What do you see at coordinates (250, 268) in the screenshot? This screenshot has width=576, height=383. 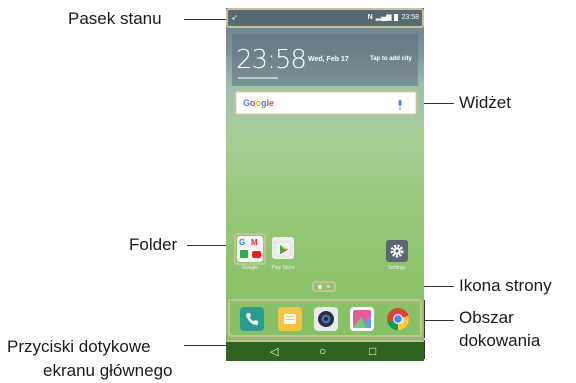 I see `app-label-google: Google` at bounding box center [250, 268].